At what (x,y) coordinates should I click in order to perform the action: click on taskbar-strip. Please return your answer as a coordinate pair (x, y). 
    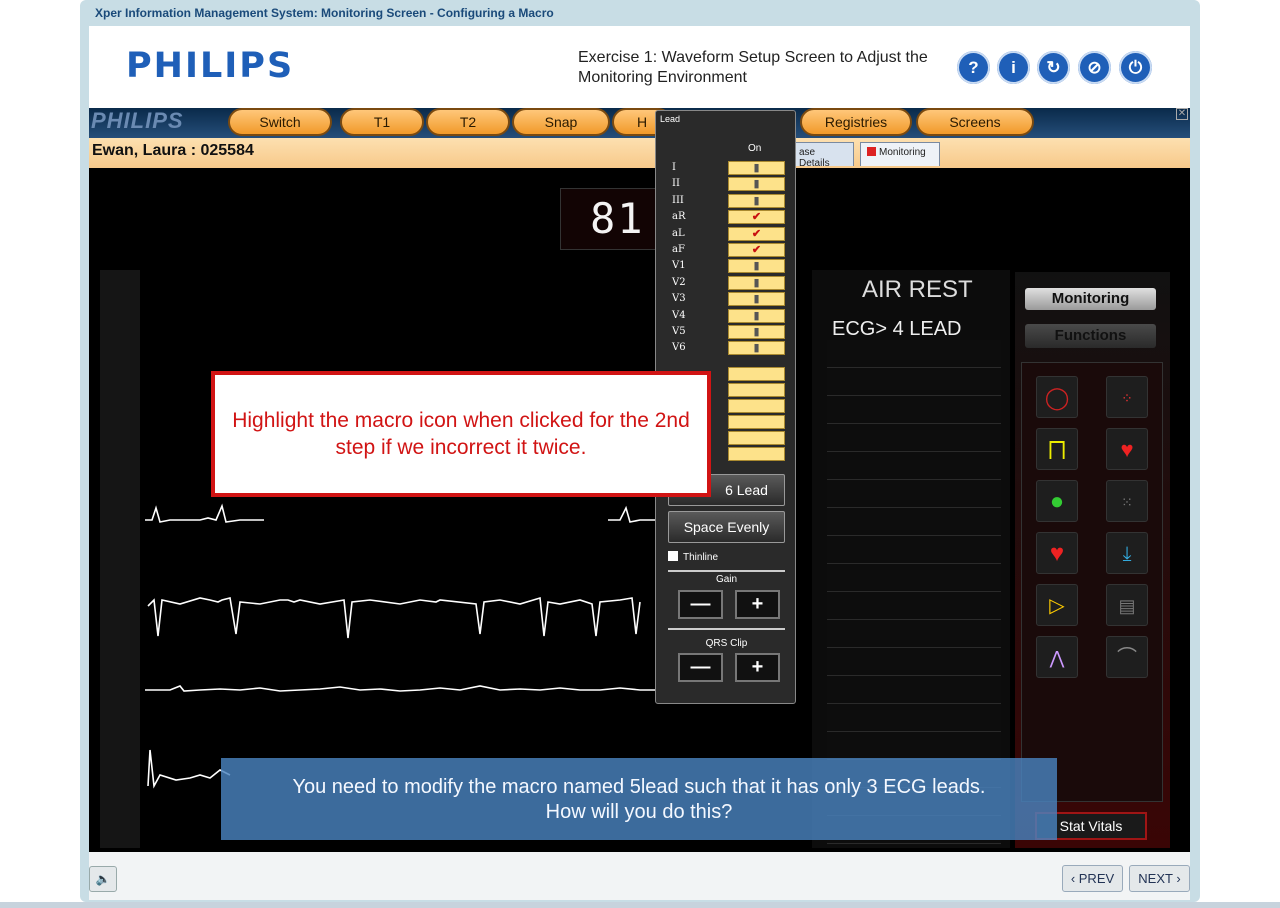
    Looking at the image, I should click on (640, 905).